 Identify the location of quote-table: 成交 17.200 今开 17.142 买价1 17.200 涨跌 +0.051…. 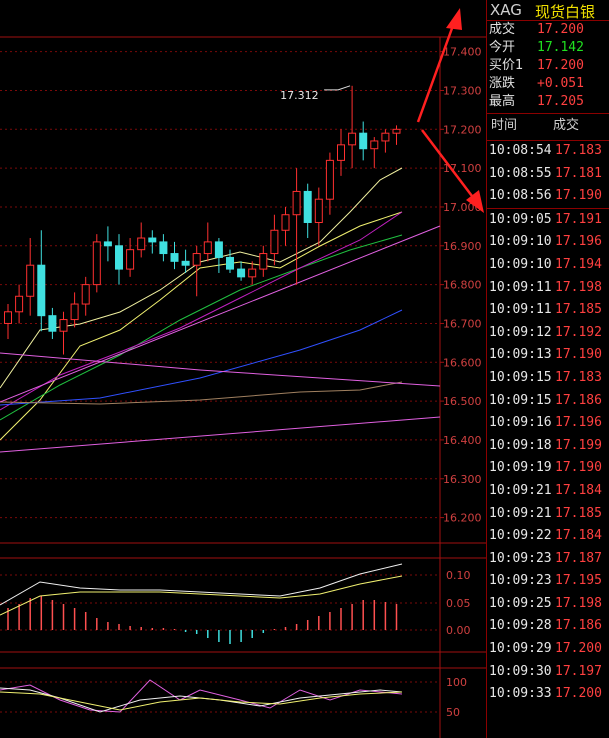
(548, 66).